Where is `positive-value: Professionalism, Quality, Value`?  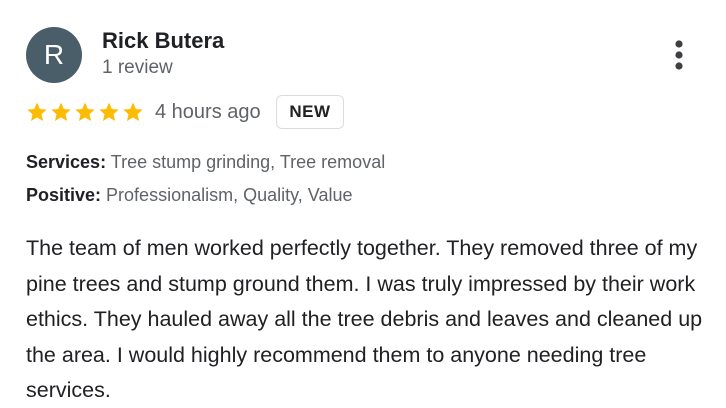
positive-value: Professionalism, Quality, Value is located at coordinates (229, 195).